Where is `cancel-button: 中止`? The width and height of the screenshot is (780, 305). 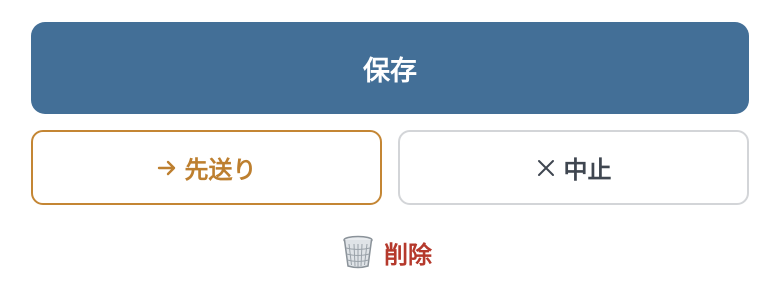 cancel-button: 中止 is located at coordinates (573, 167).